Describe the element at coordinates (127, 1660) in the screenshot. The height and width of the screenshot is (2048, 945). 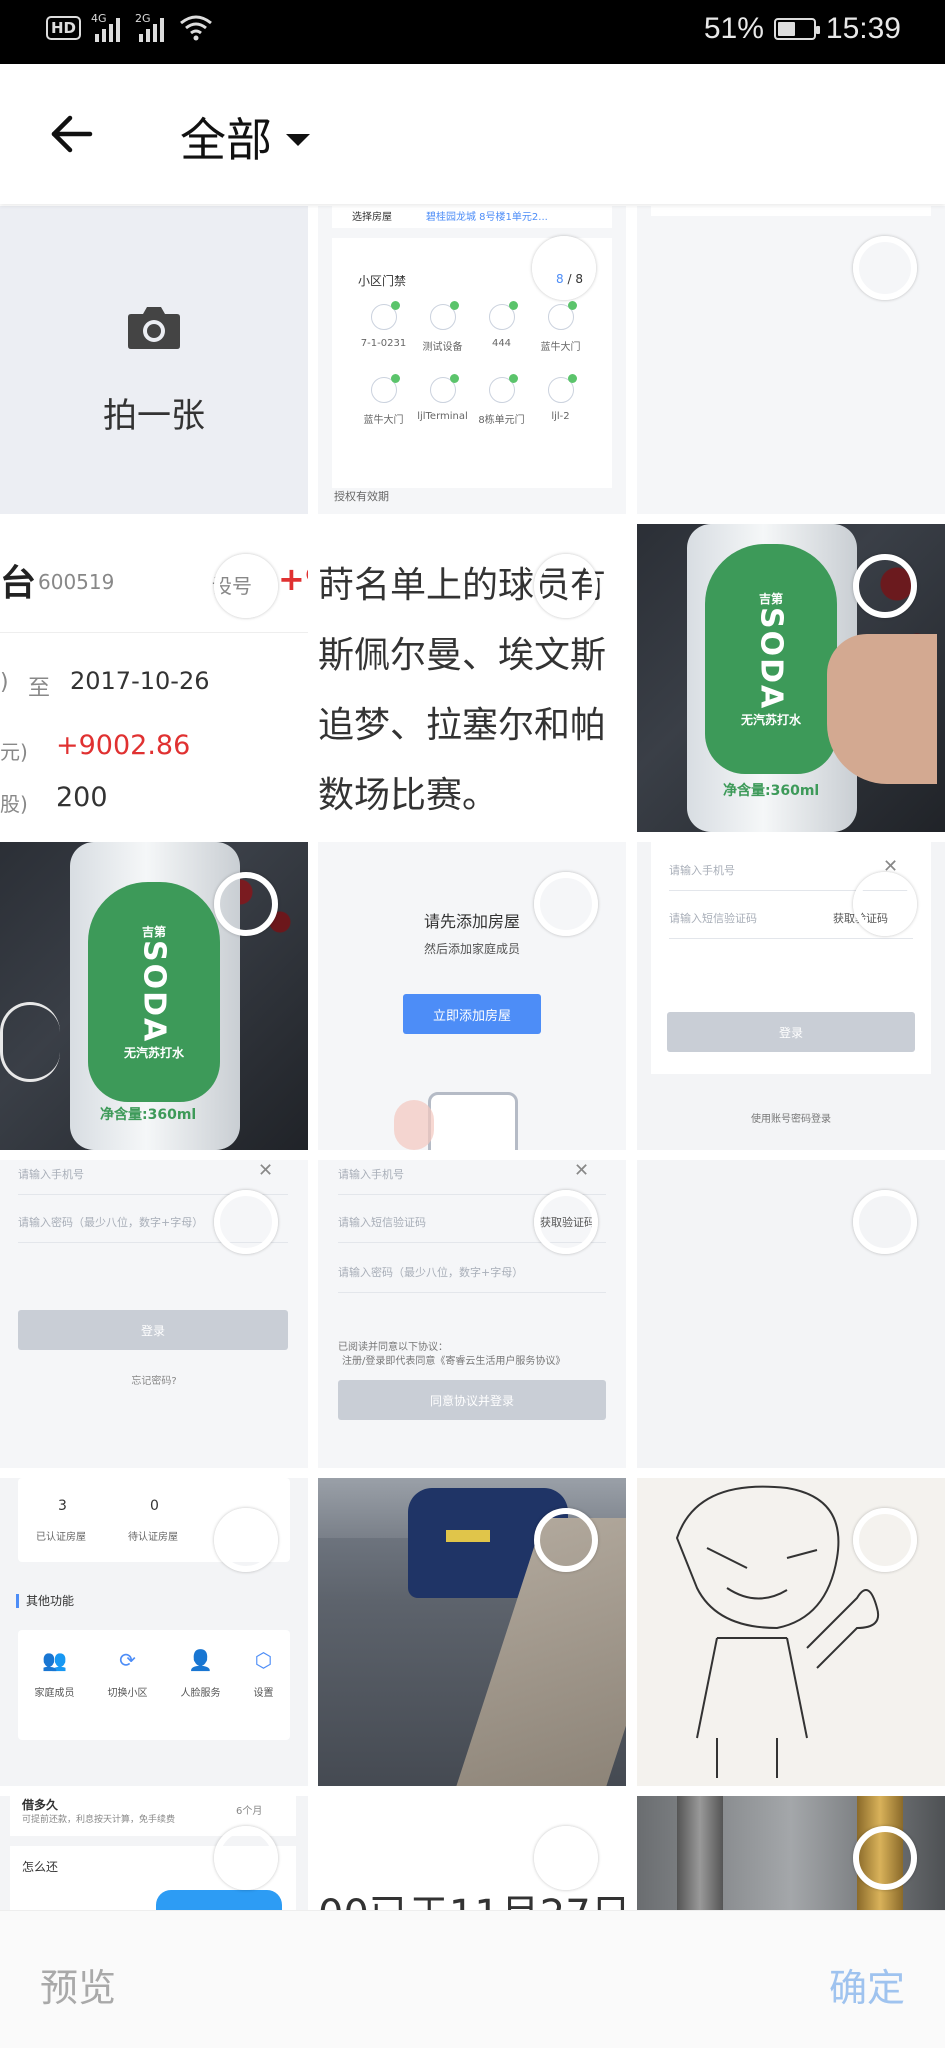
I see `feature-icon: ⟳` at that location.